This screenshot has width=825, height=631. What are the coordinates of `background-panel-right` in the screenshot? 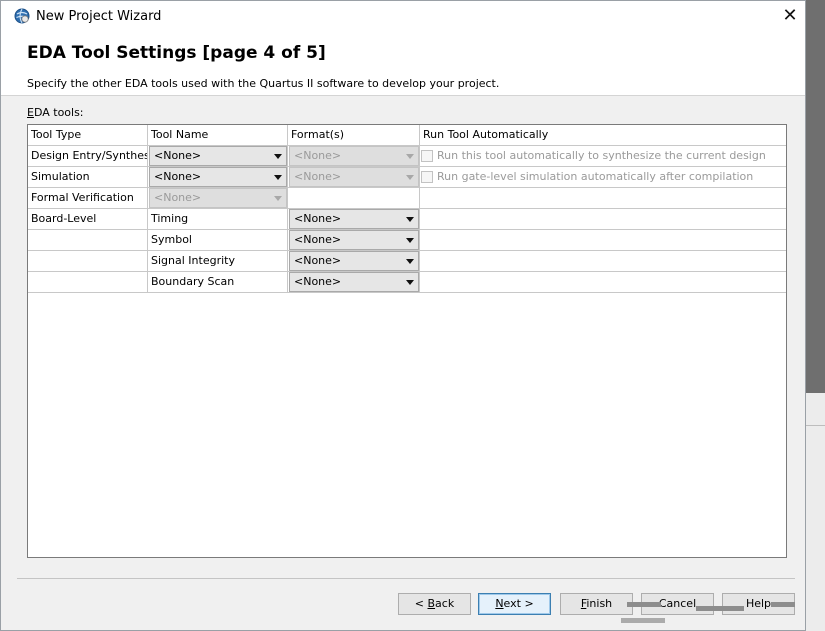 It's located at (815, 512).